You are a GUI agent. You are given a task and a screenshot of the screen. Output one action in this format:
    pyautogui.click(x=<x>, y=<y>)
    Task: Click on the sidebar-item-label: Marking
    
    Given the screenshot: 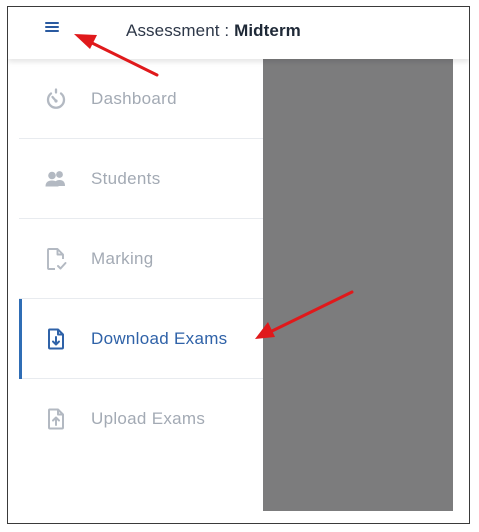 What is the action you would take?
    pyautogui.click(x=122, y=258)
    